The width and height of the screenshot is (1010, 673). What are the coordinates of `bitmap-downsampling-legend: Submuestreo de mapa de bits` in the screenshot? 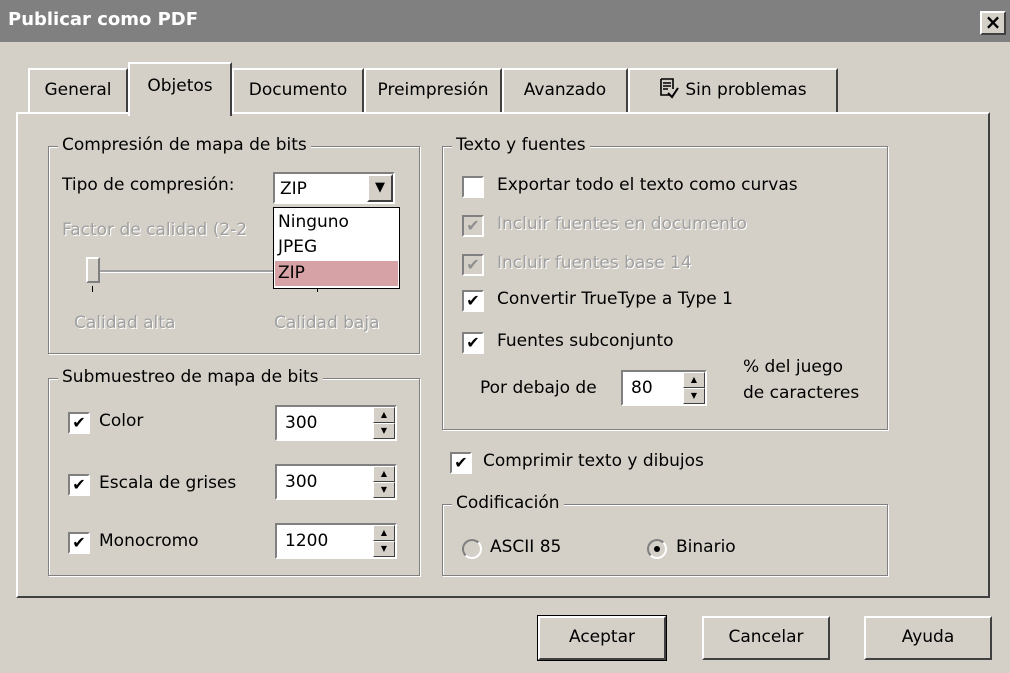 It's located at (190, 377).